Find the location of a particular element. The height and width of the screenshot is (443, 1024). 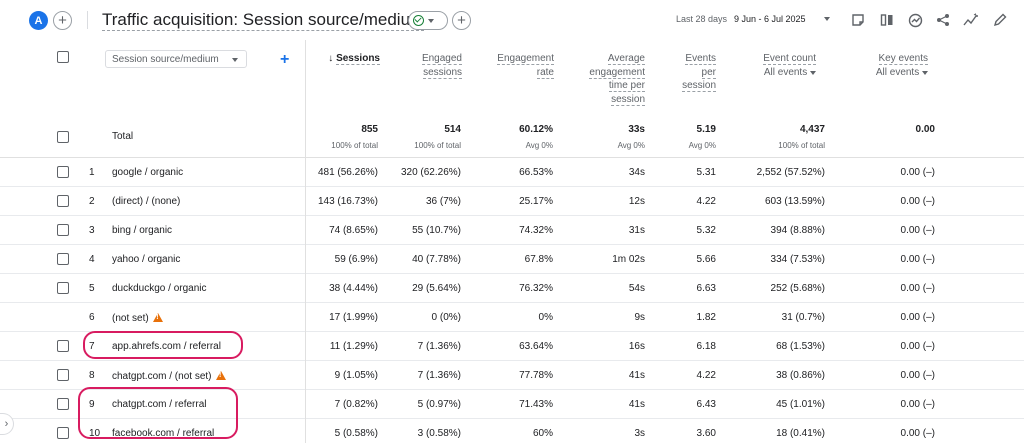

sessions-column-header: ↓ Sessions is located at coordinates (345, 59).